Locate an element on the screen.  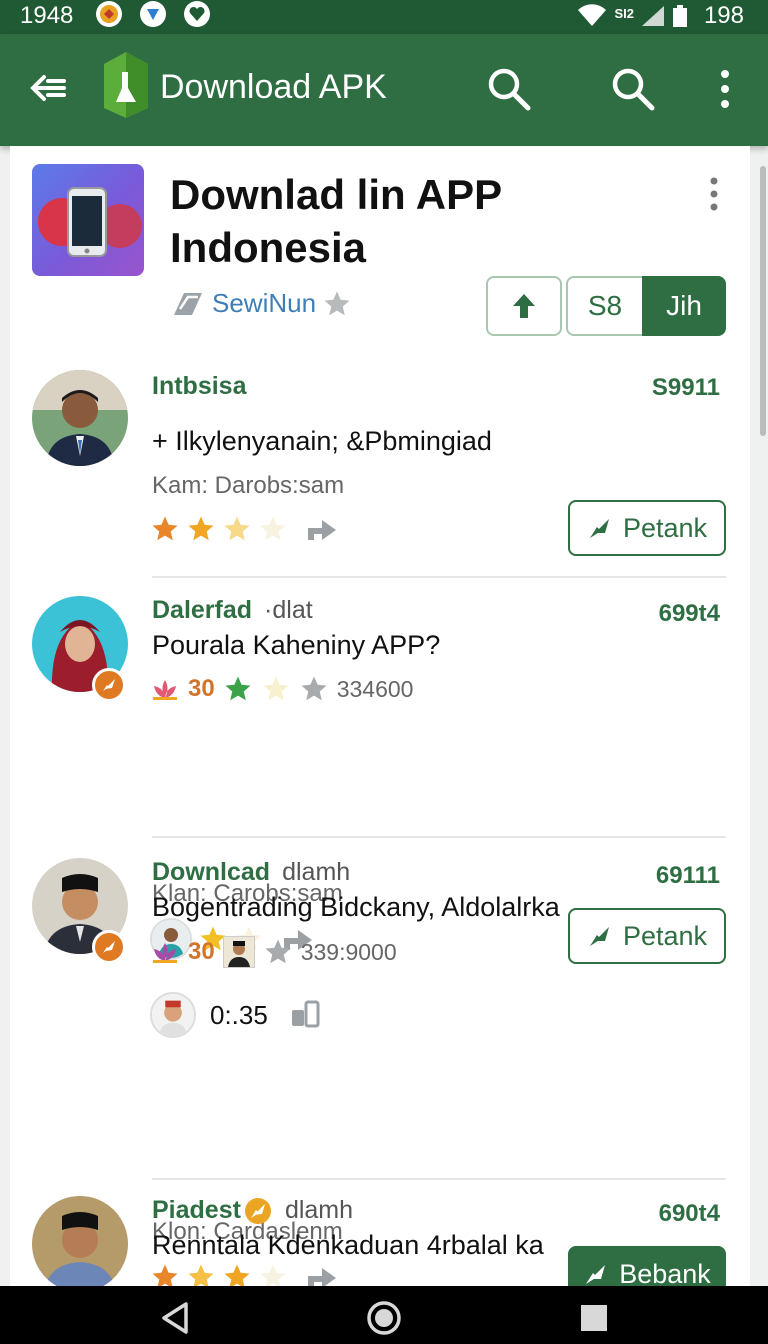
app-bar: Download APK is located at coordinates (384, 90).